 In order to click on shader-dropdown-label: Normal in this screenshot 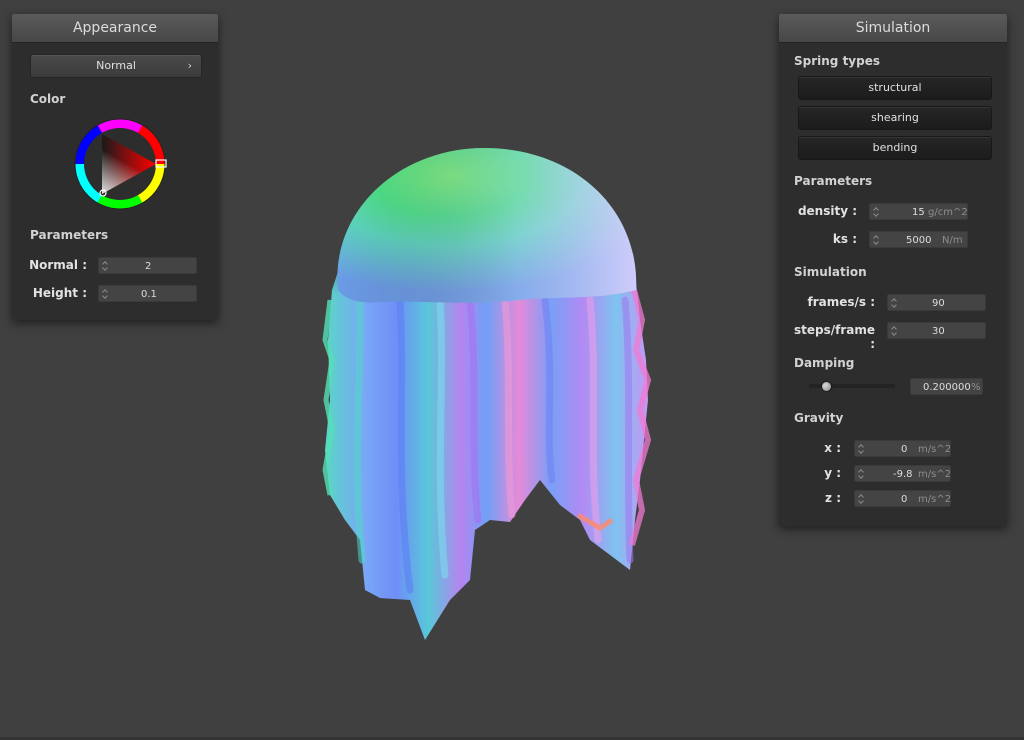, I will do `click(116, 65)`.